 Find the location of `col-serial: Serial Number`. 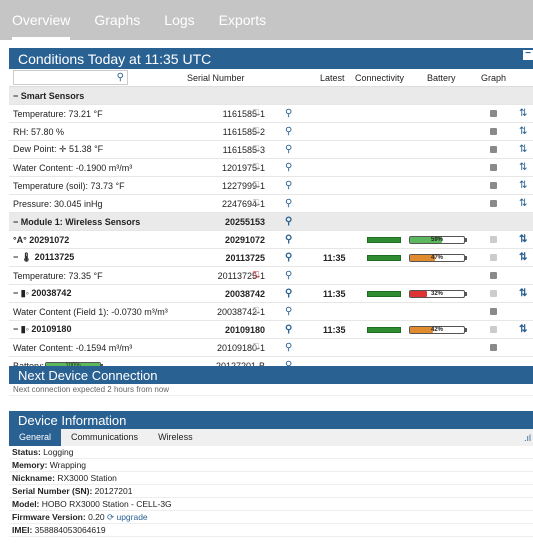

col-serial: Serial Number is located at coordinates (216, 77).